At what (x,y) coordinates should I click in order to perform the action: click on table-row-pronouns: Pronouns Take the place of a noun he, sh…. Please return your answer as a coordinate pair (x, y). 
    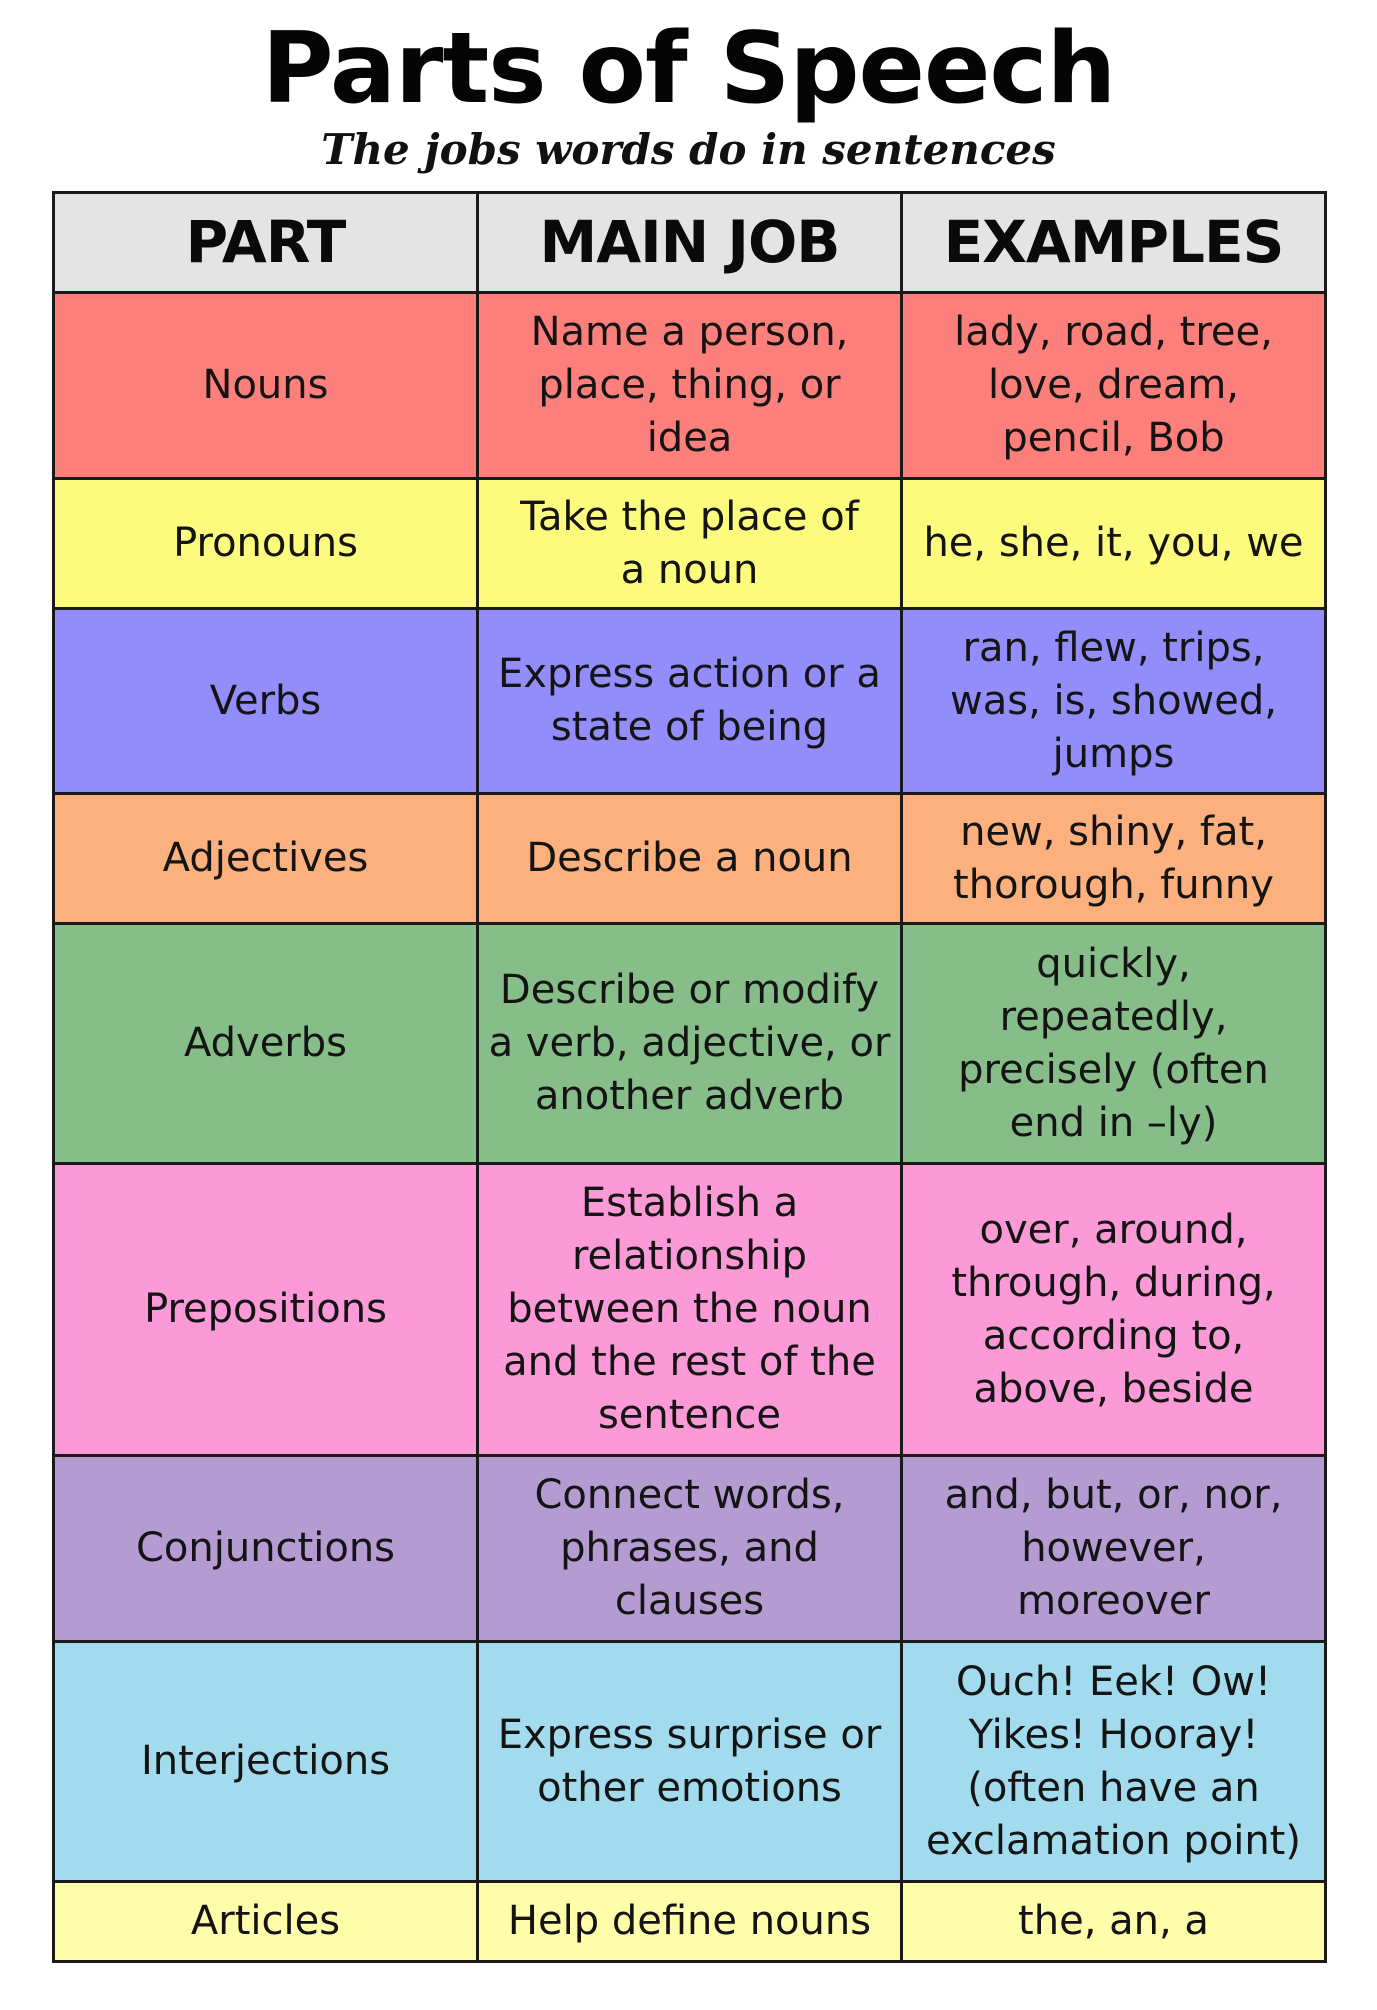
    Looking at the image, I should click on (689, 543).